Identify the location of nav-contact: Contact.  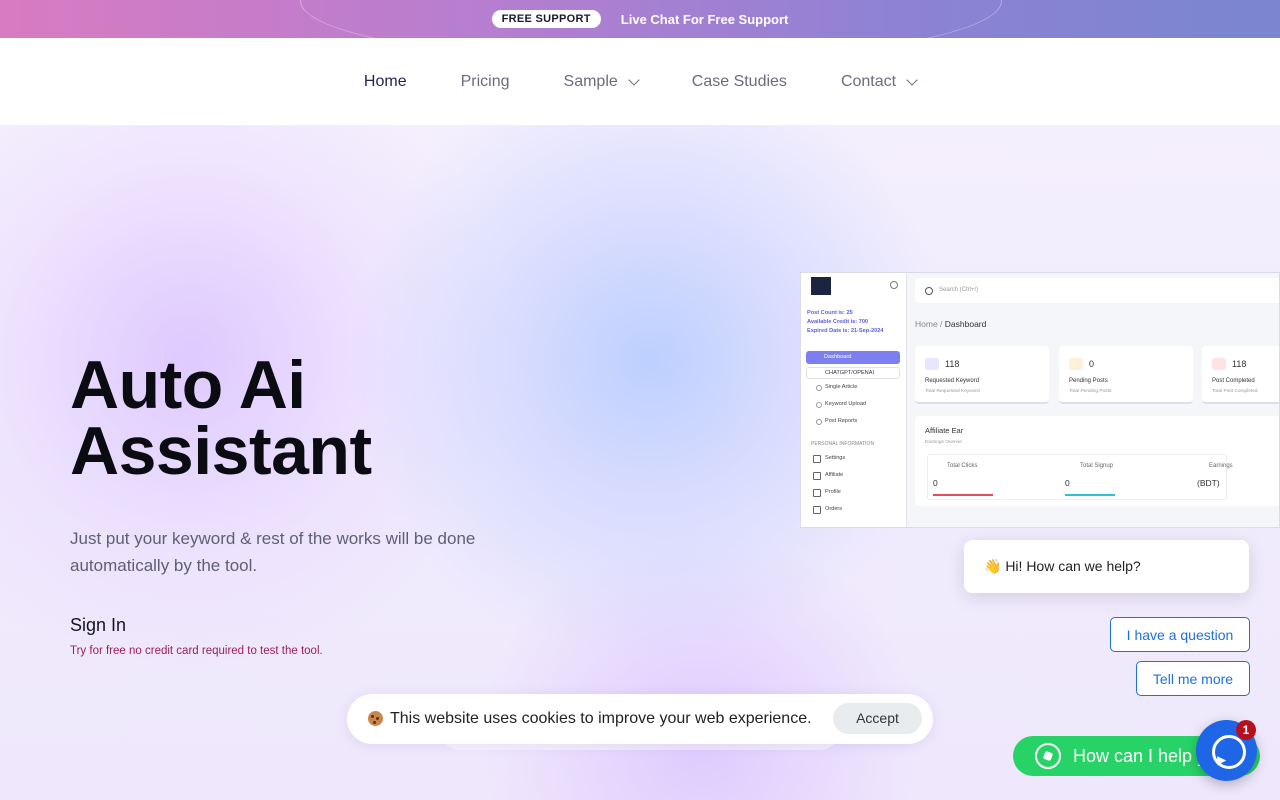
(879, 82).